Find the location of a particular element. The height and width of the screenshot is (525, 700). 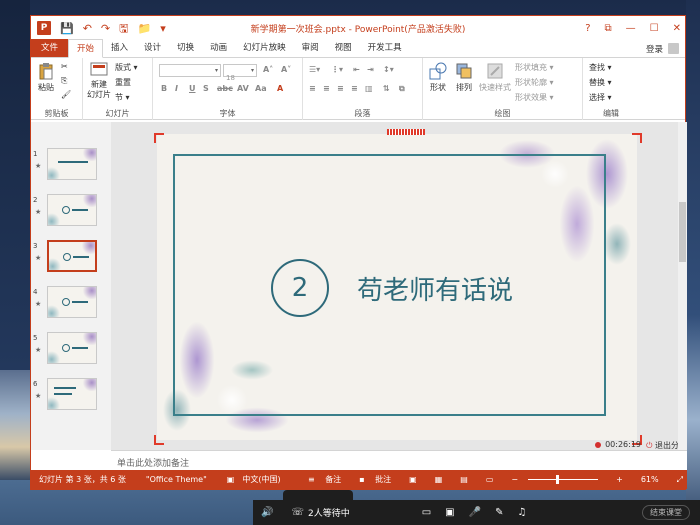

tab-developer: 开发工具 is located at coordinates (385, 48).